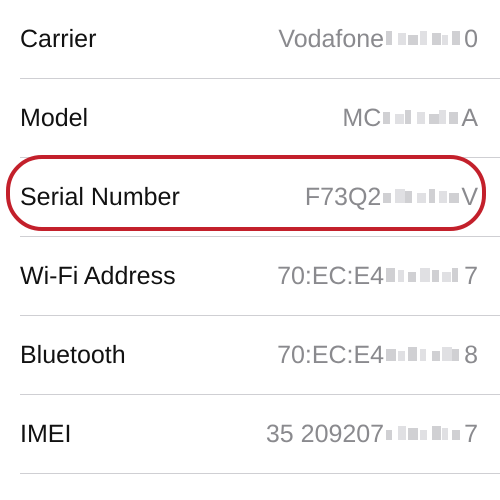  I want to click on row-value: A, so click(469, 118).